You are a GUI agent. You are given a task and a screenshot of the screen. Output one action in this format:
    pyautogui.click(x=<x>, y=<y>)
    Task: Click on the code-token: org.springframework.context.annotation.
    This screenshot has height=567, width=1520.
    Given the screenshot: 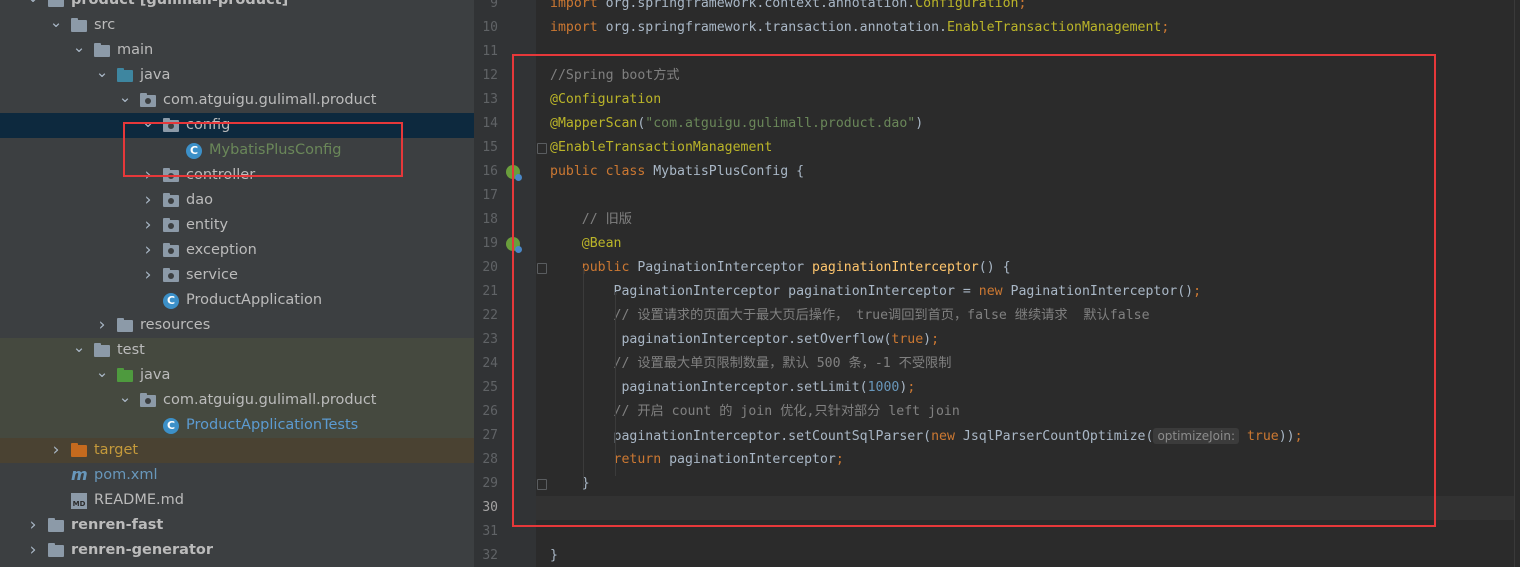 What is the action you would take?
    pyautogui.click(x=760, y=5)
    